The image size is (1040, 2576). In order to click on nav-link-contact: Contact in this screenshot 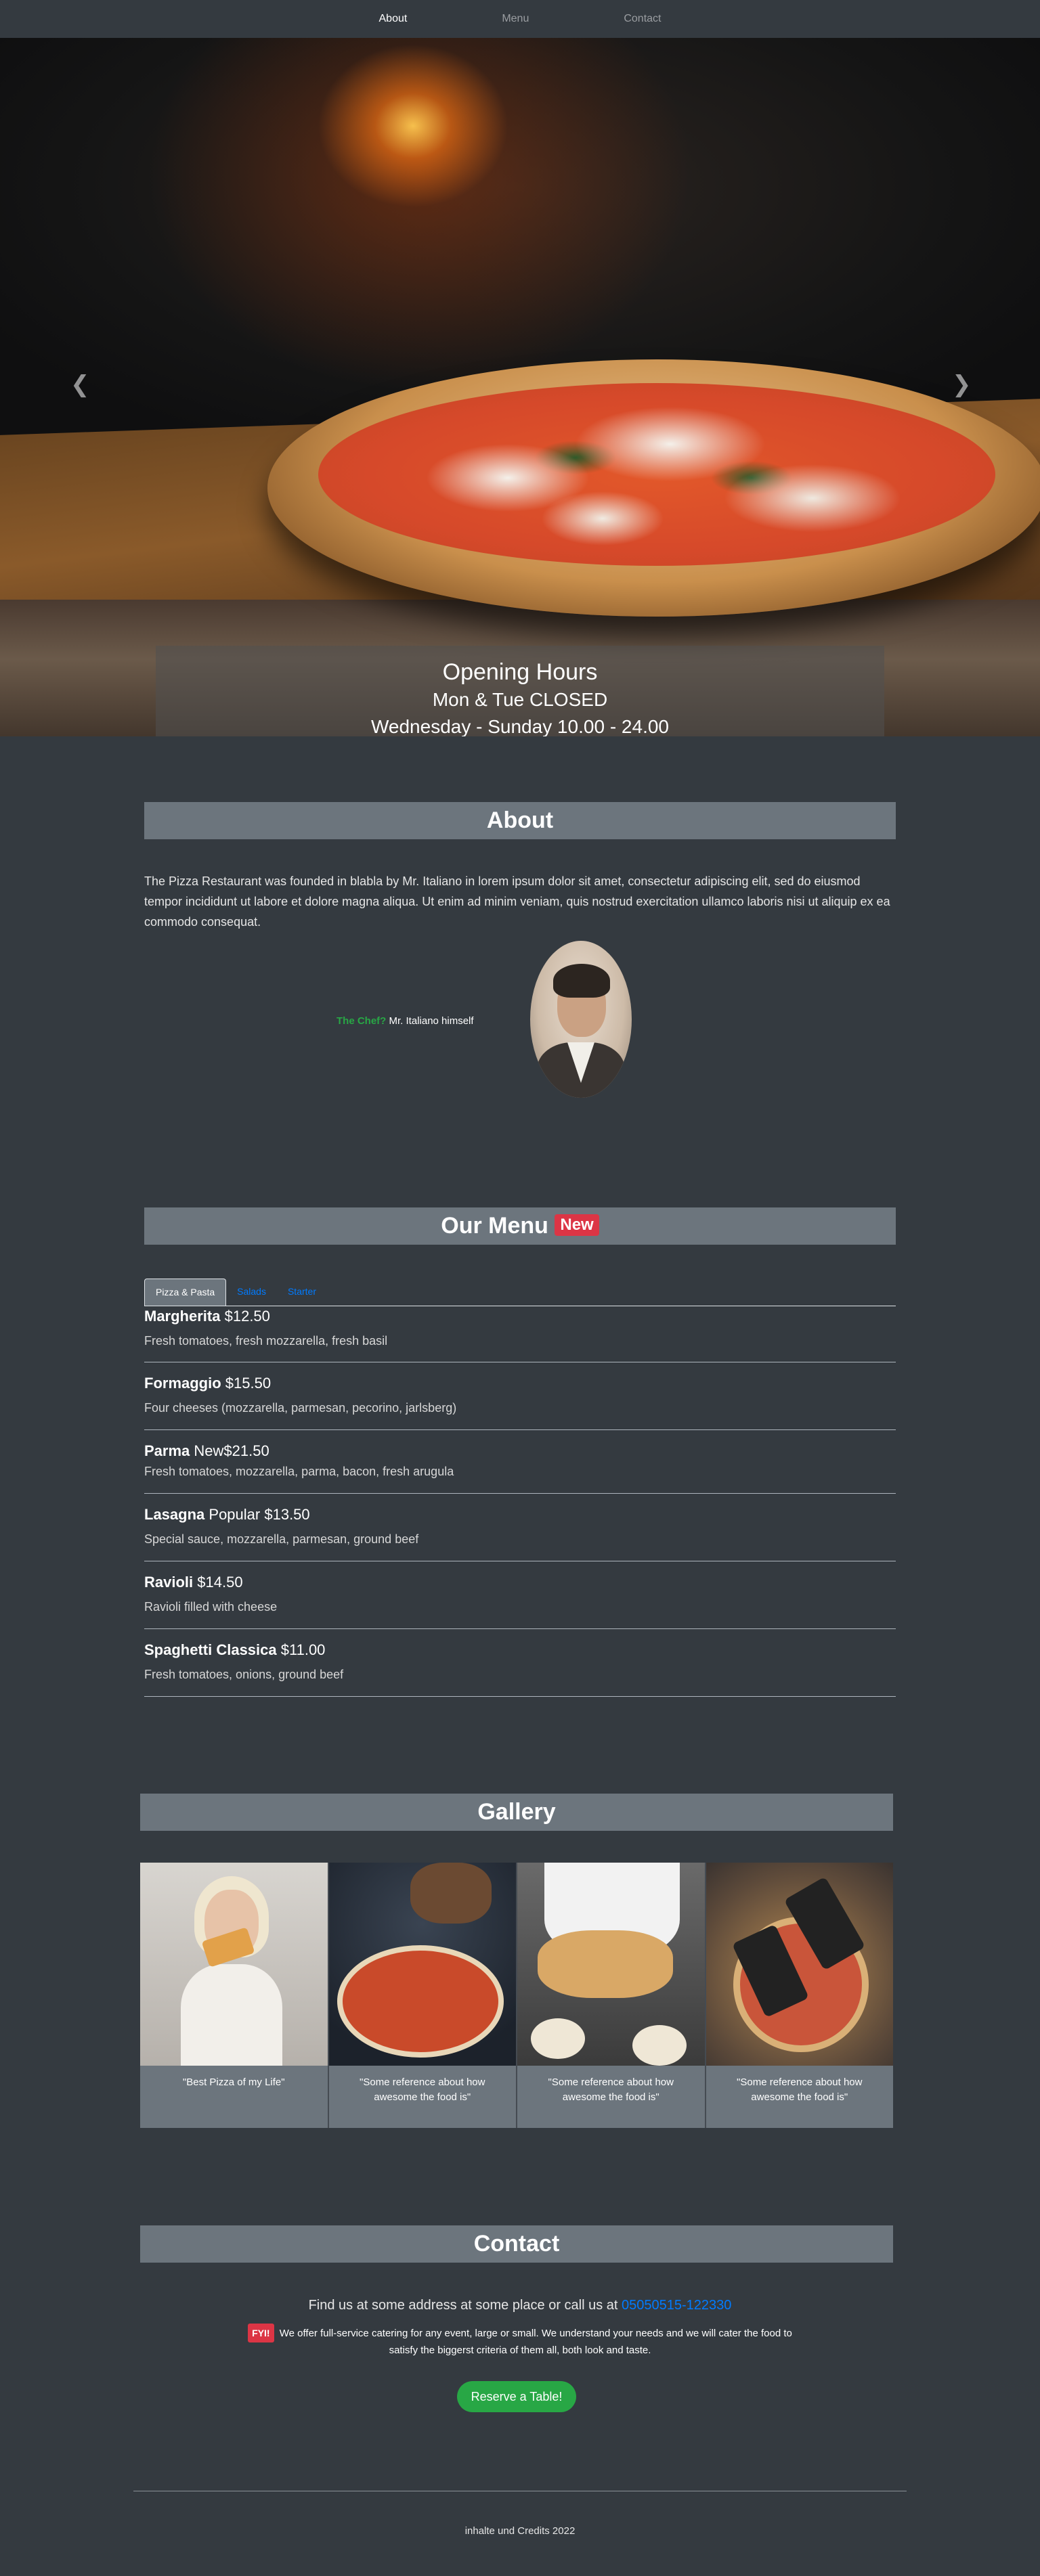, I will do `click(643, 19)`.